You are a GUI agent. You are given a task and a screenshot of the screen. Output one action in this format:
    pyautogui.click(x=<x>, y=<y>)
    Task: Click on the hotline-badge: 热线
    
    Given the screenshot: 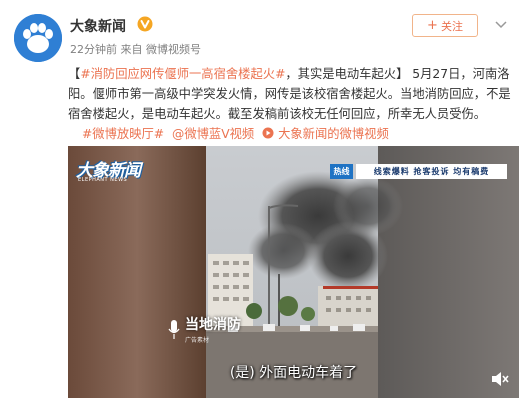 What is the action you would take?
    pyautogui.click(x=341, y=171)
    